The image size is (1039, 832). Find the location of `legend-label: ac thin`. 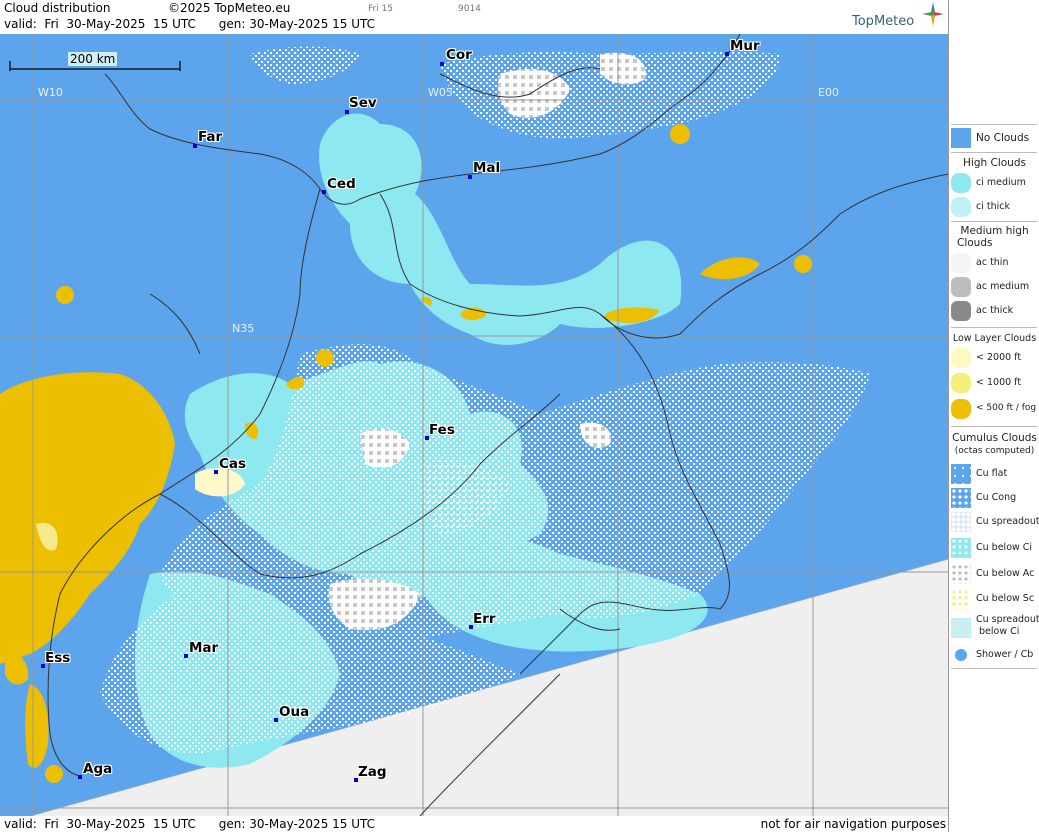

legend-label: ac thin is located at coordinates (992, 262).